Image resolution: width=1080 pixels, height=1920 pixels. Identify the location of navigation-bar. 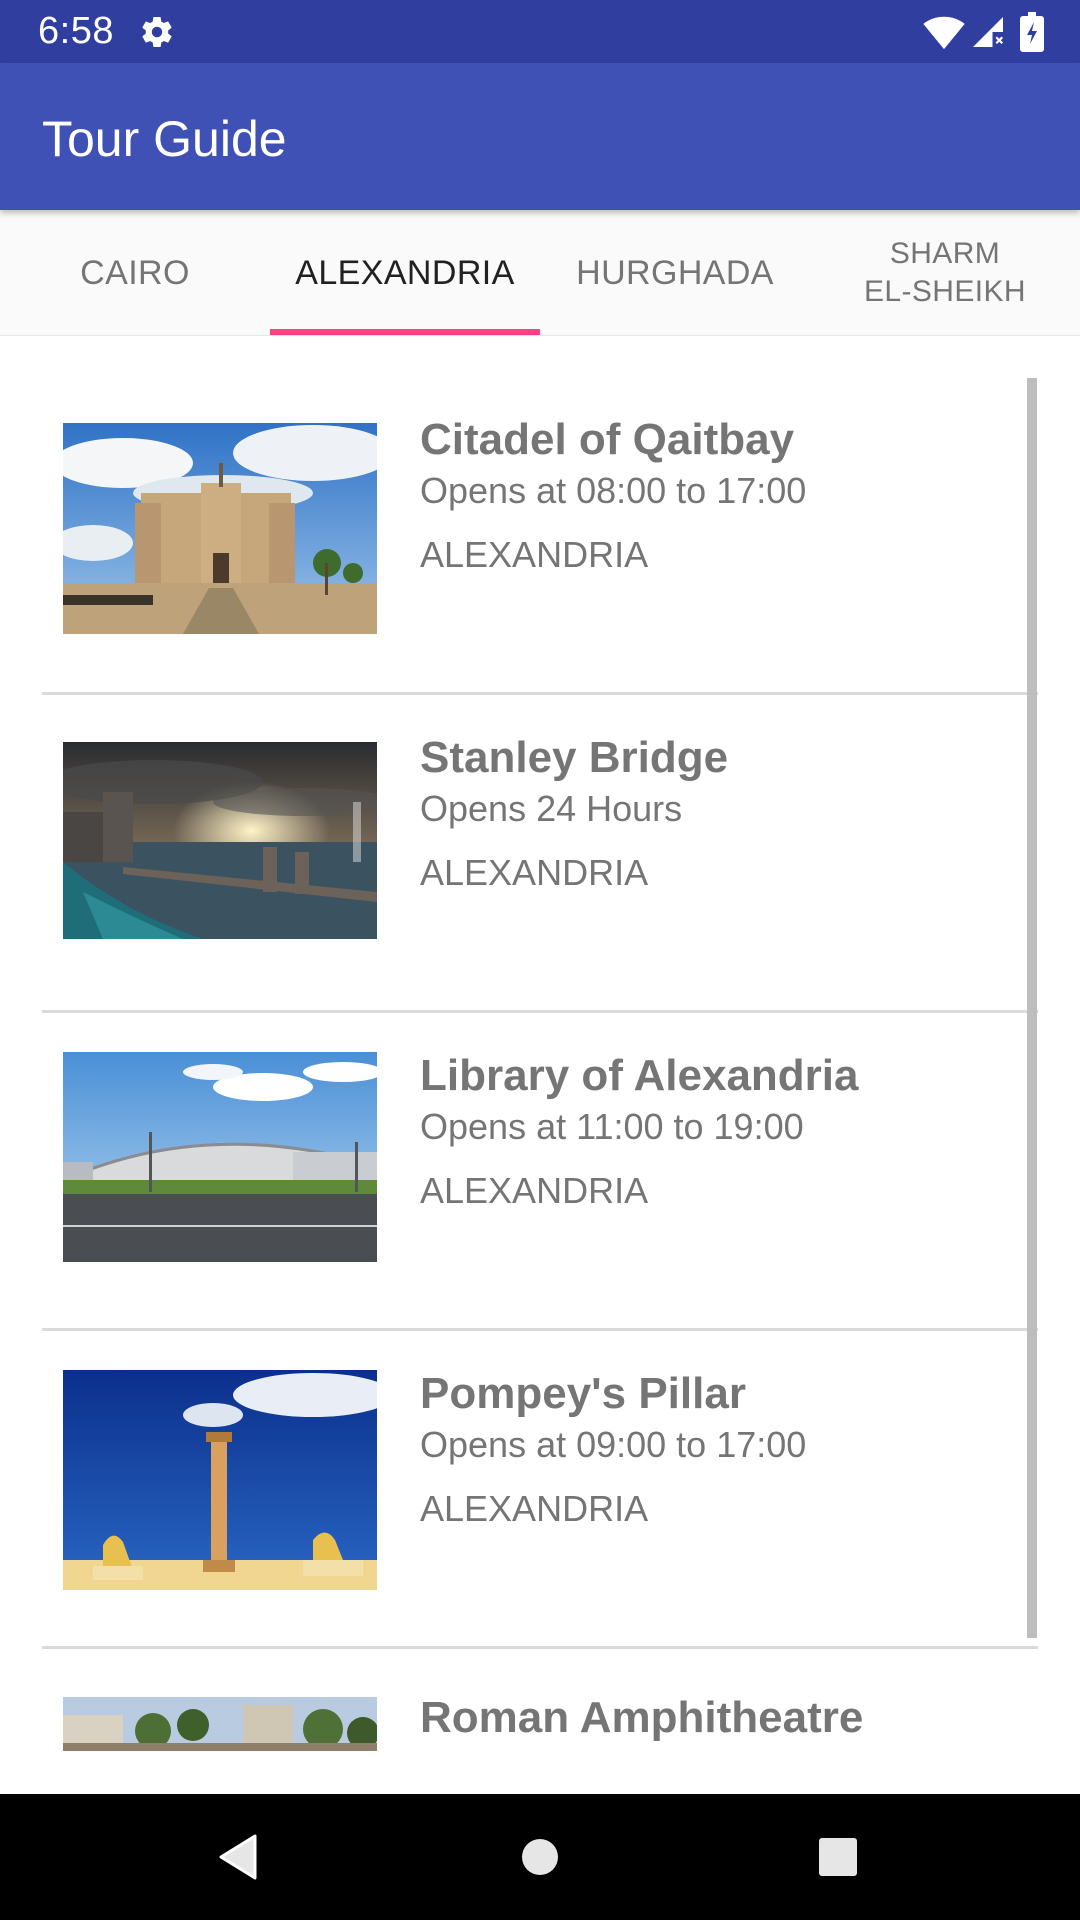
(540, 1857).